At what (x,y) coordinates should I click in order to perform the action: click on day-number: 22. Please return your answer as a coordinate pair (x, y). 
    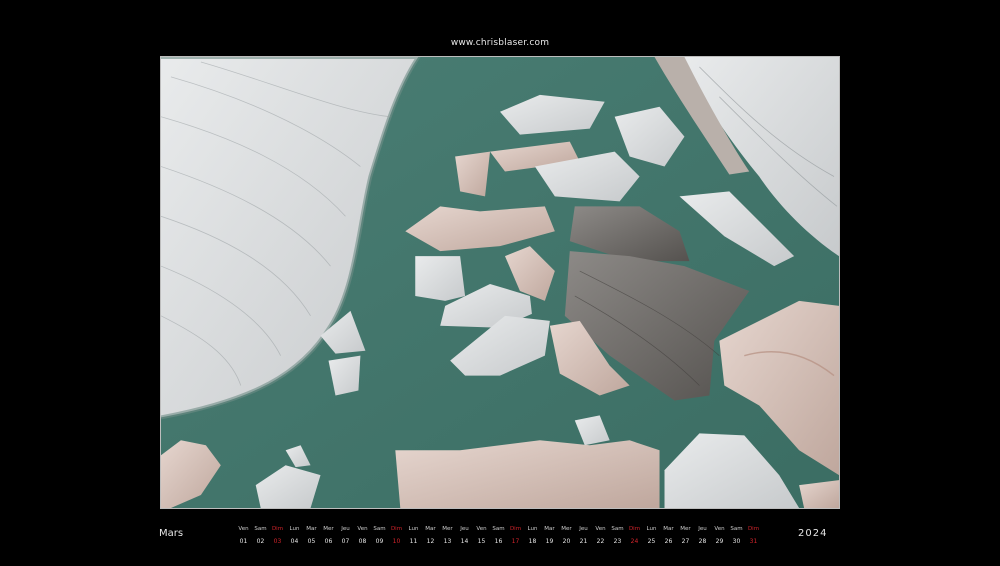
    Looking at the image, I should click on (600, 541).